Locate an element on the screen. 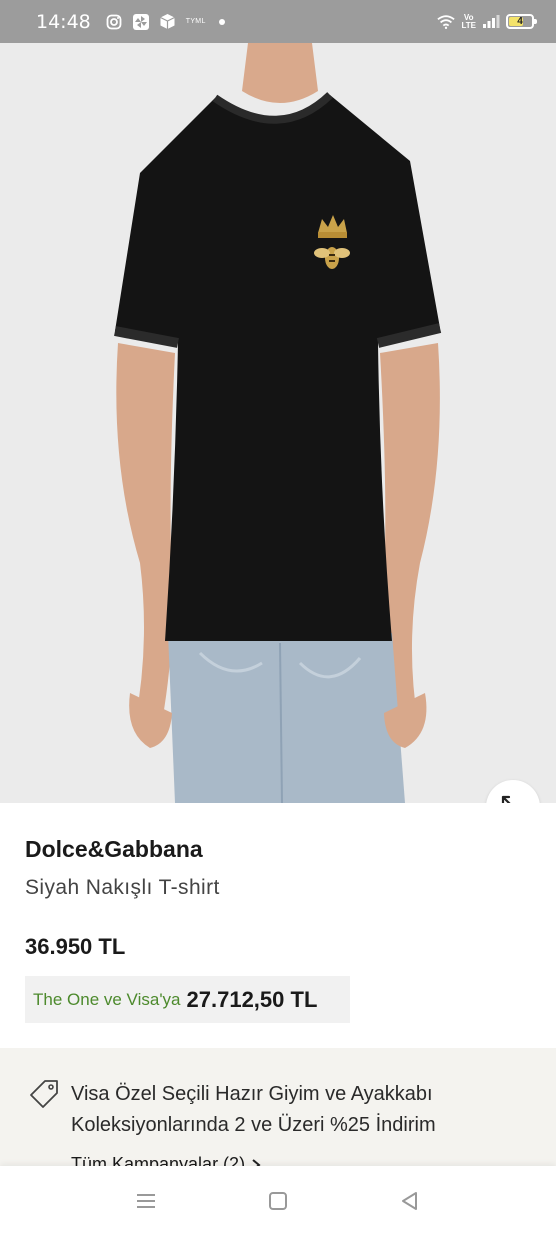  battery-icon: 4 is located at coordinates (521, 21).